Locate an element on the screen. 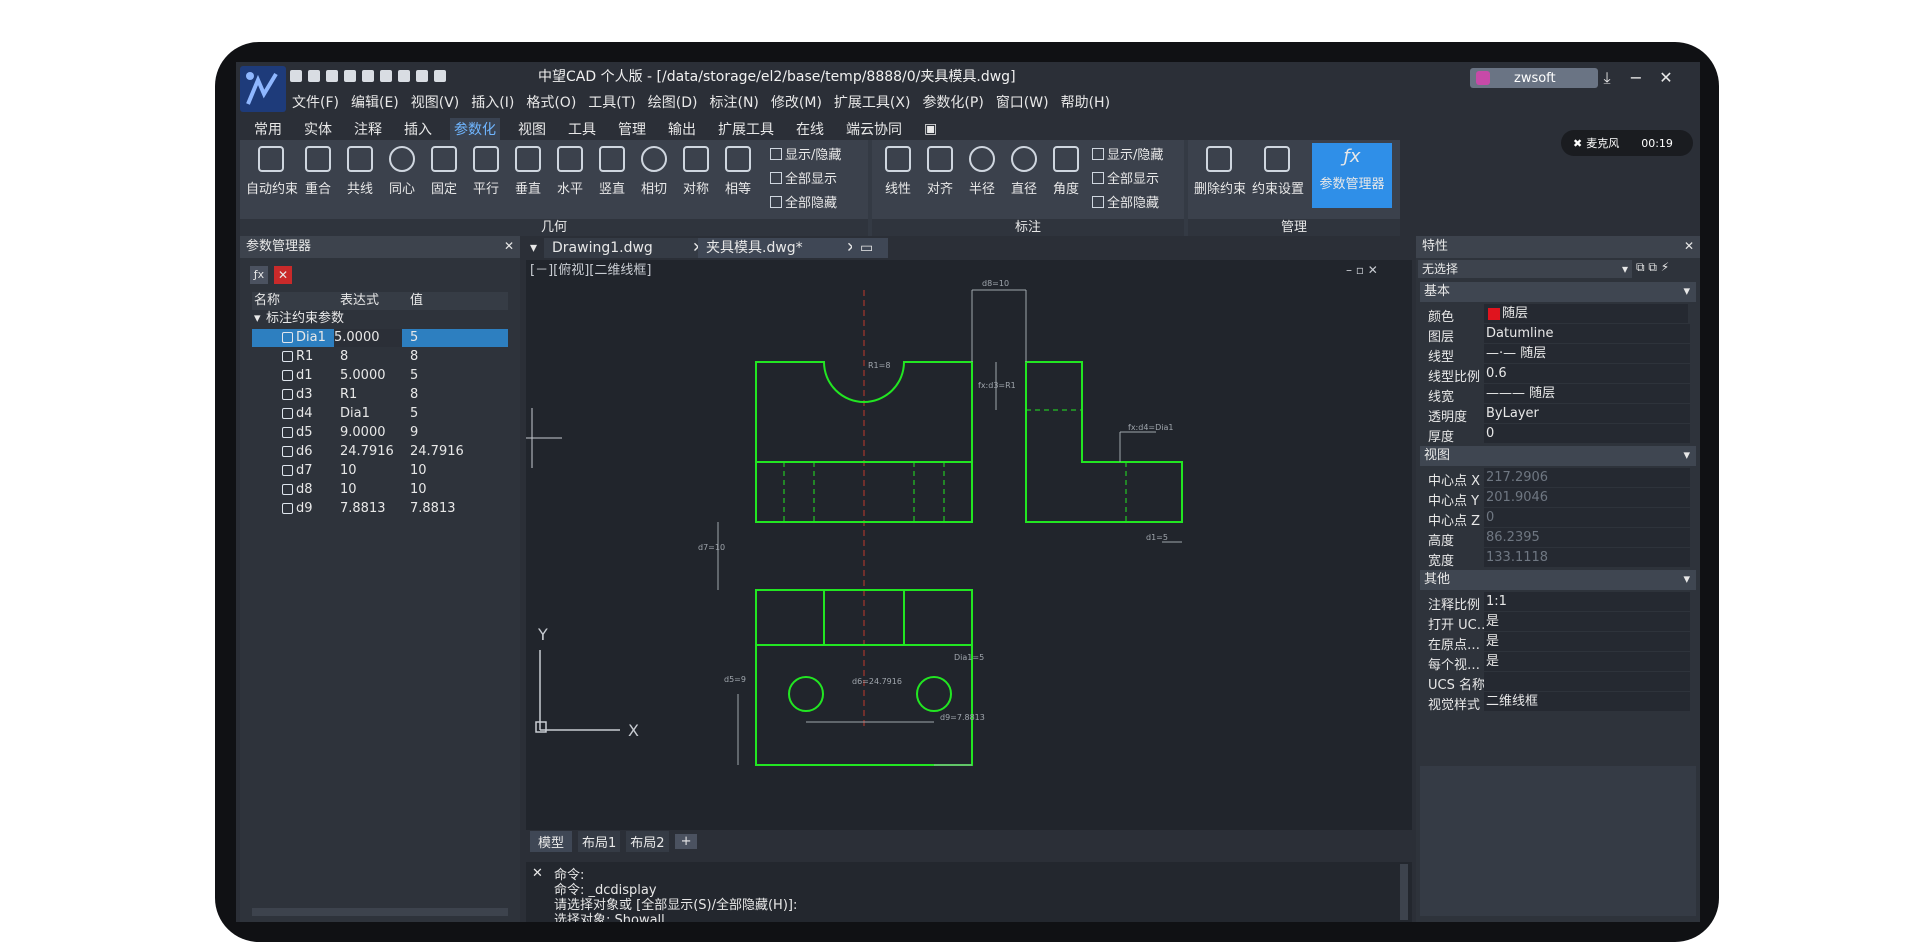  angle-button: 角度 is located at coordinates (1066, 187).